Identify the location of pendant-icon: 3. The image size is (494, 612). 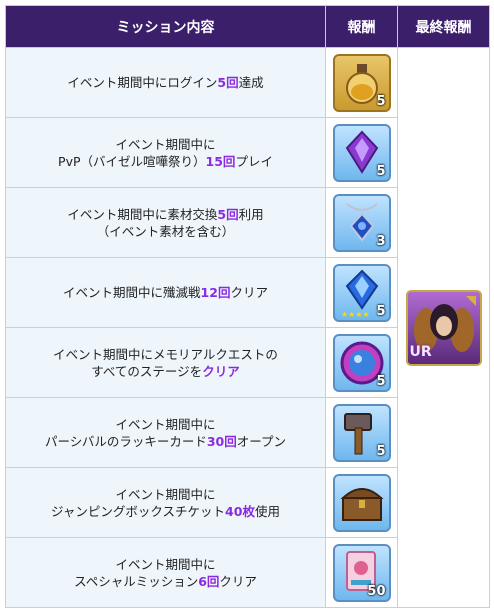
(361, 222).